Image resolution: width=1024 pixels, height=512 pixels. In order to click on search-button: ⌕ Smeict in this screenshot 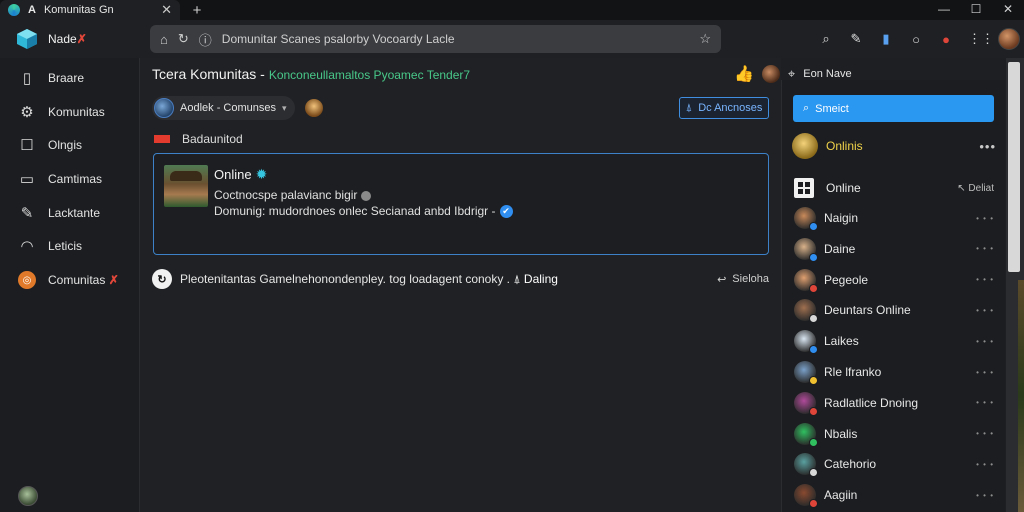, I will do `click(893, 108)`.